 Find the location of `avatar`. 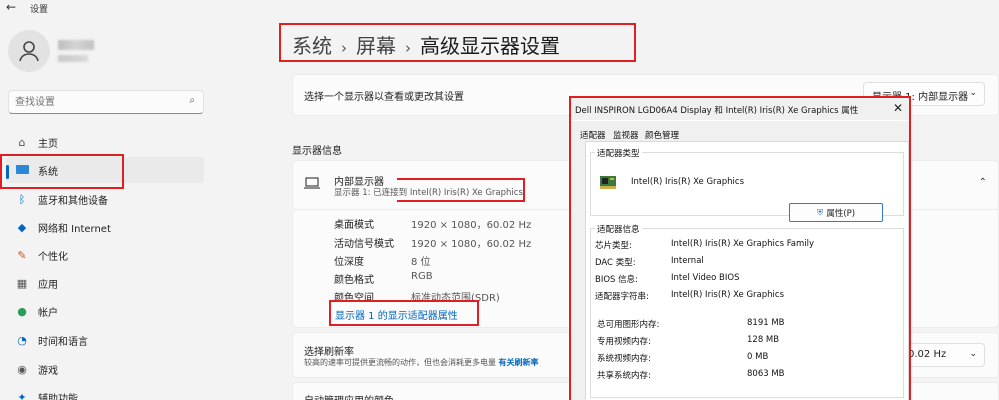

avatar is located at coordinates (29, 51).